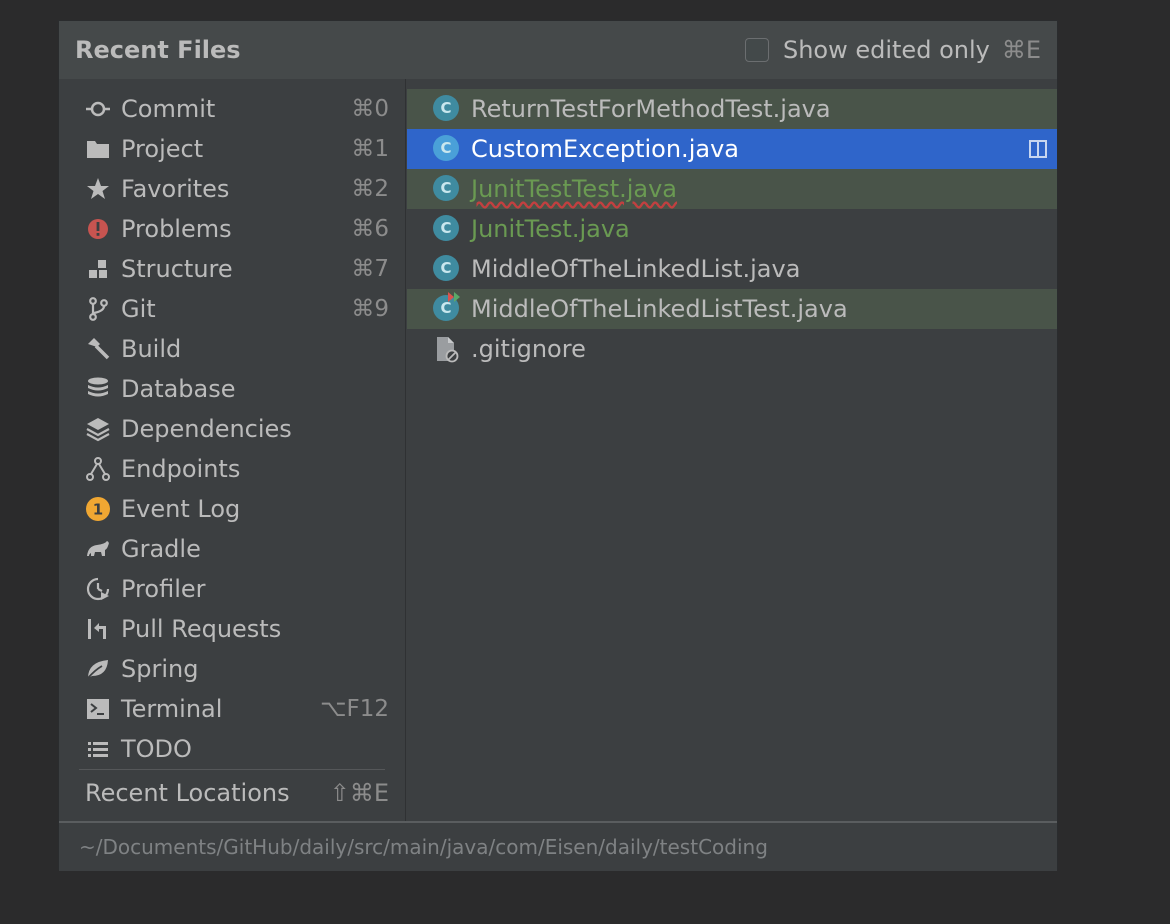 Image resolution: width=1170 pixels, height=924 pixels. What do you see at coordinates (224, 669) in the screenshot?
I see `sidebar-item-spring: Spring` at bounding box center [224, 669].